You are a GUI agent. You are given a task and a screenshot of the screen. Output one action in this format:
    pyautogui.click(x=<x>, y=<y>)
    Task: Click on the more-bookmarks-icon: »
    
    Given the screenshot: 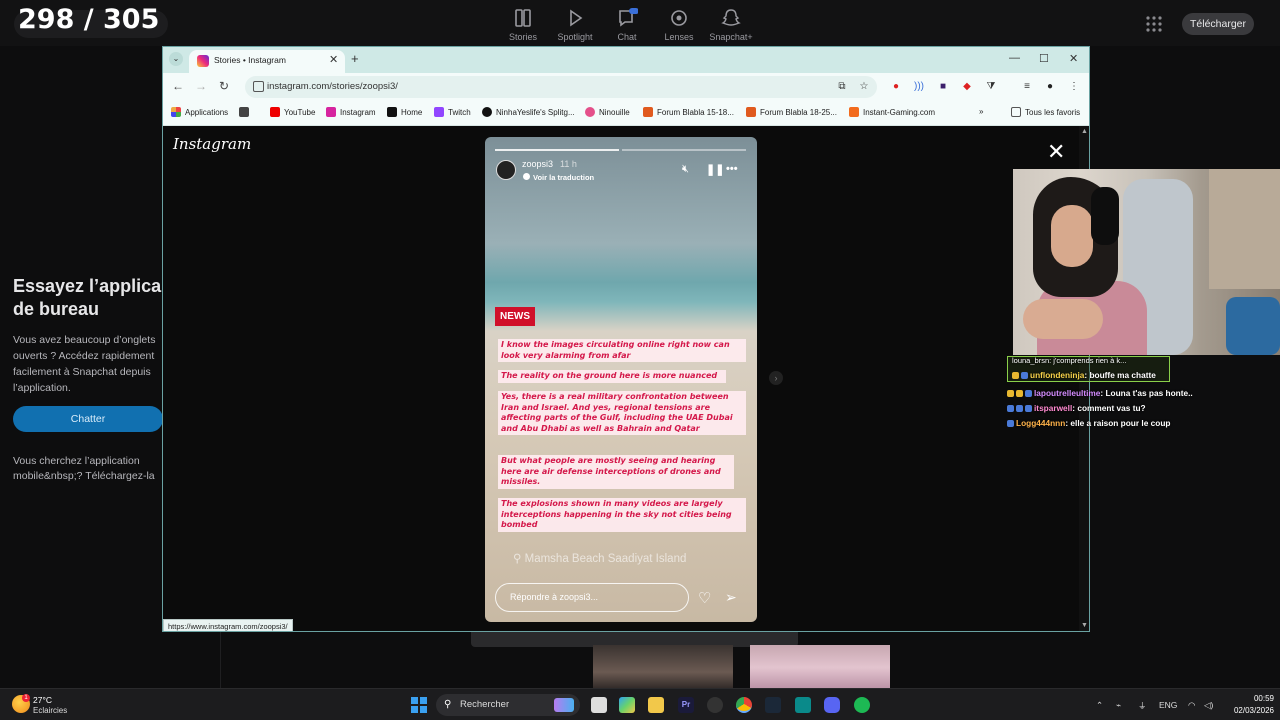 What is the action you would take?
    pyautogui.click(x=981, y=111)
    